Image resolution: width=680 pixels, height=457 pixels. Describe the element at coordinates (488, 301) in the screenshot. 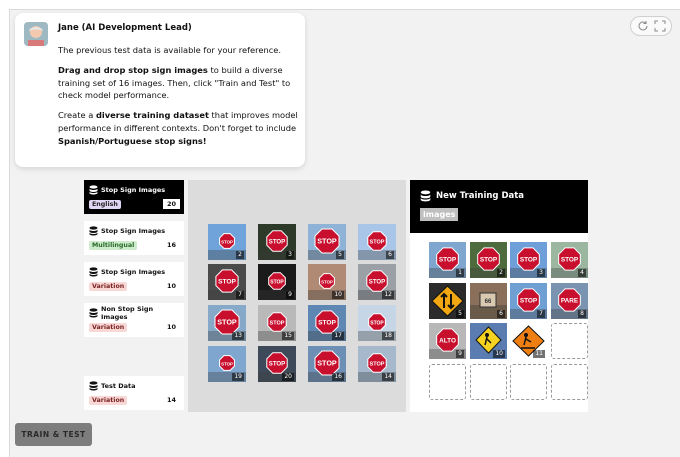

I see `training-image: 66 6` at that location.